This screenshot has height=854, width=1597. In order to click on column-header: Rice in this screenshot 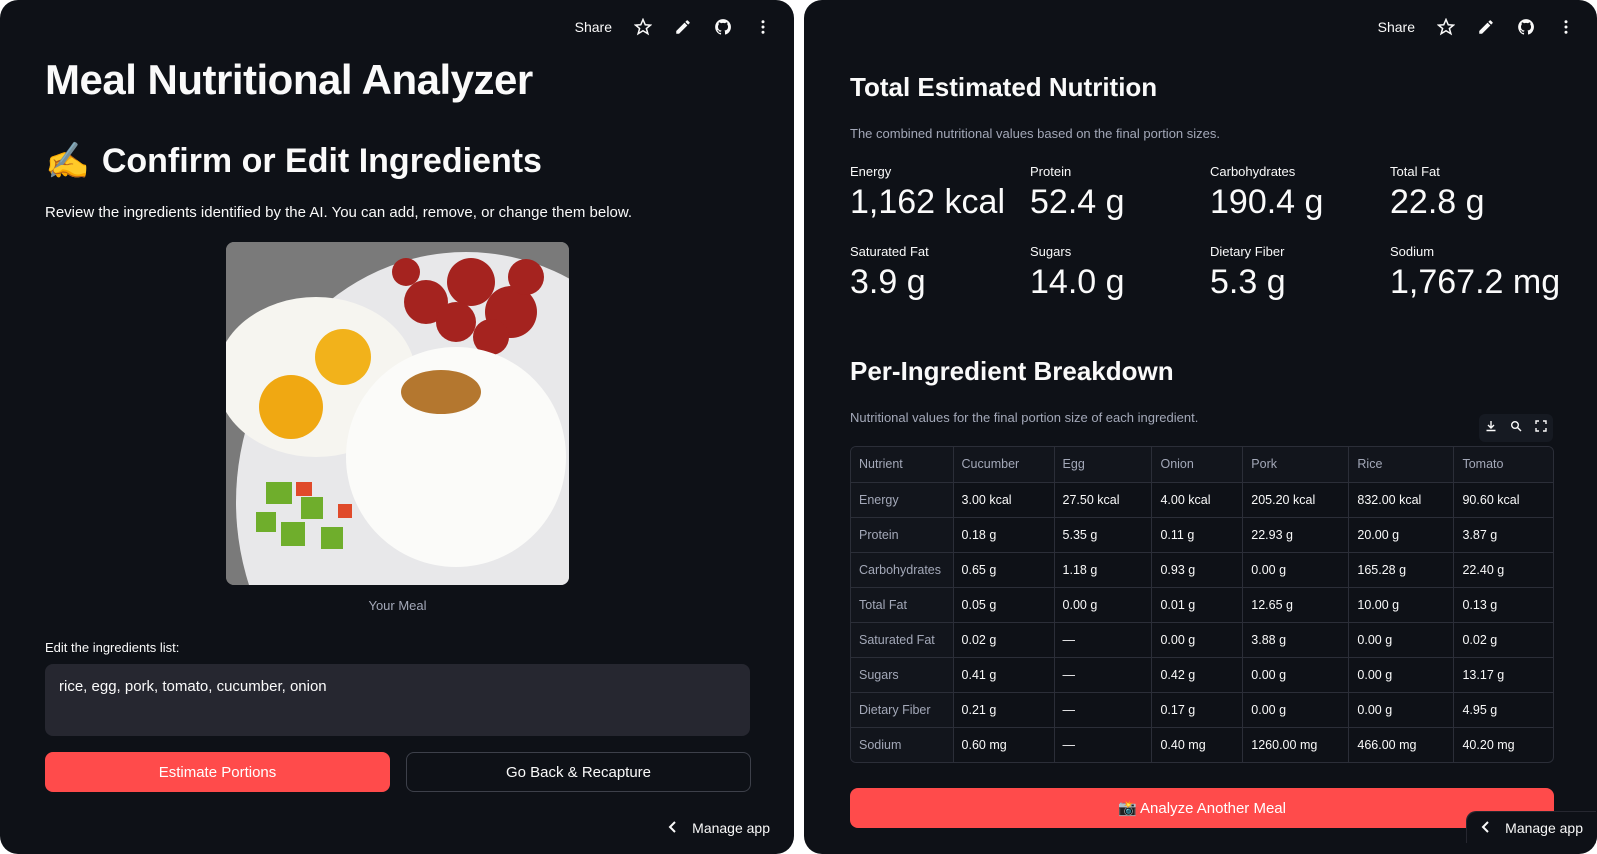, I will do `click(1401, 465)`.